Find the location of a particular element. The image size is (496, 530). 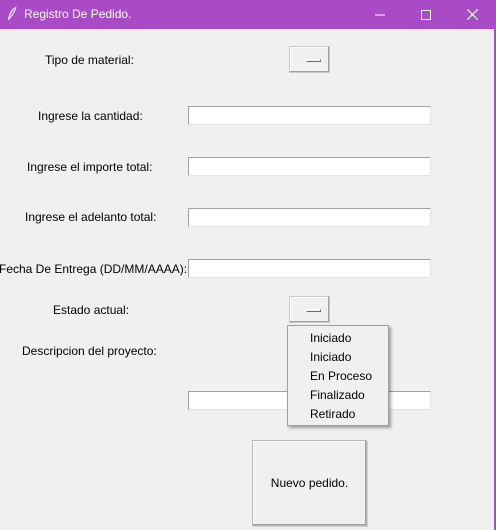

maximize-button is located at coordinates (426, 14).